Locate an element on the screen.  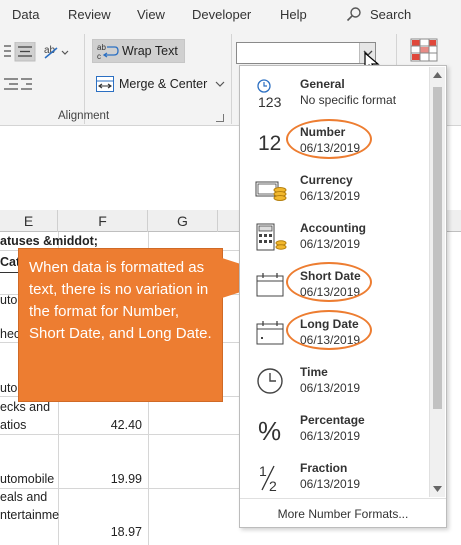
wrap-text-icon: ab c is located at coordinates (108, 51).